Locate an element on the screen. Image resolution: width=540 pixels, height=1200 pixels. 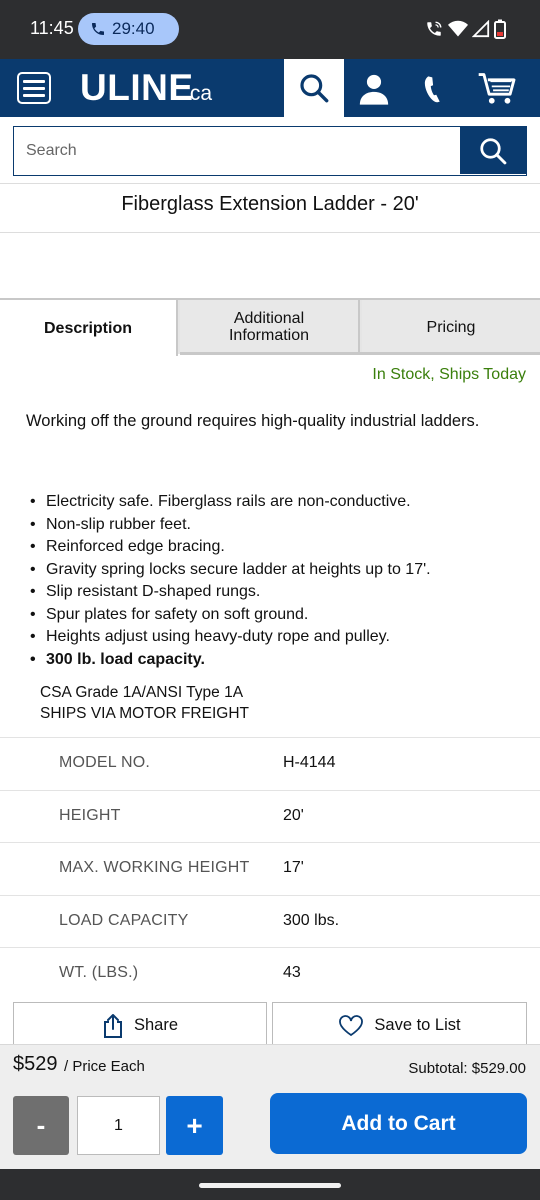
share-icon is located at coordinates (112, 1025).